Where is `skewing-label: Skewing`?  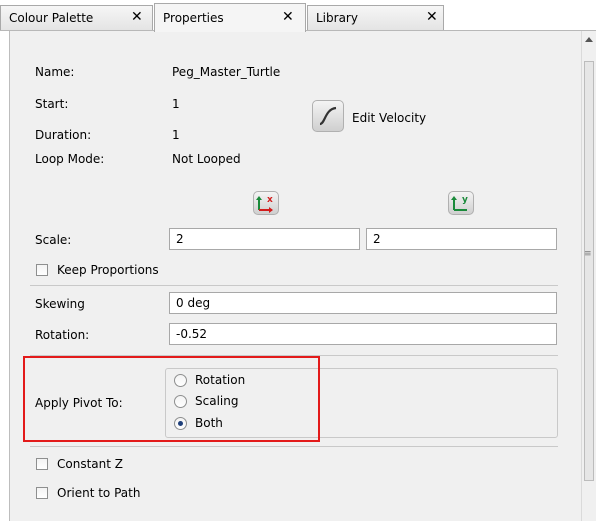 skewing-label: Skewing is located at coordinates (60, 304).